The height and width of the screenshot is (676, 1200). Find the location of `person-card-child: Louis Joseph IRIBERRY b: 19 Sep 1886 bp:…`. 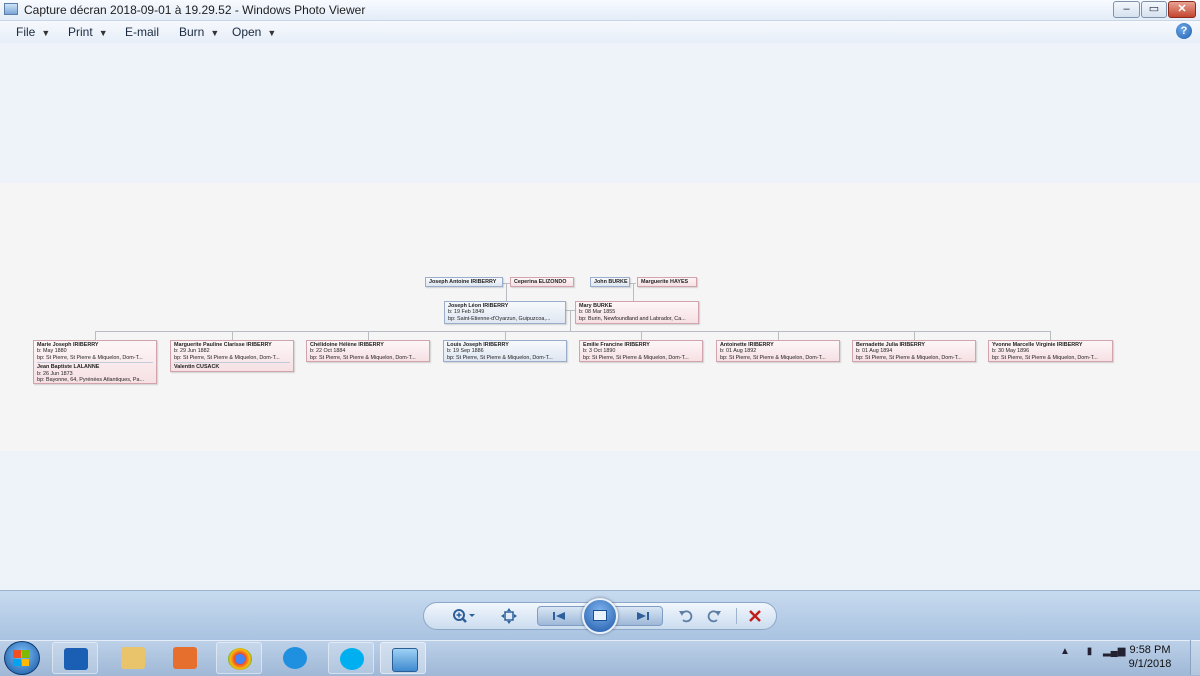

person-card-child: Louis Joseph IRIBERRY b: 19 Sep 1886 bp:… is located at coordinates (505, 351).